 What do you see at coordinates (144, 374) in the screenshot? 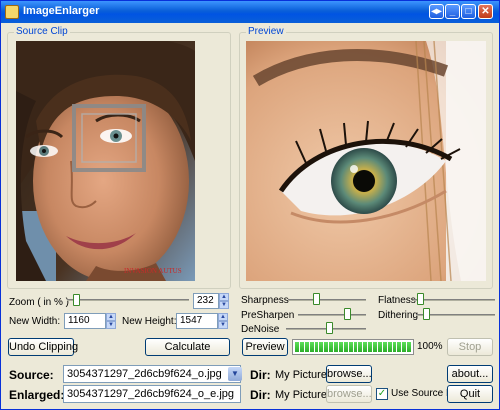
I see `source-file-value: 3054371297_2d6cb9f624_o.jpg` at bounding box center [144, 374].